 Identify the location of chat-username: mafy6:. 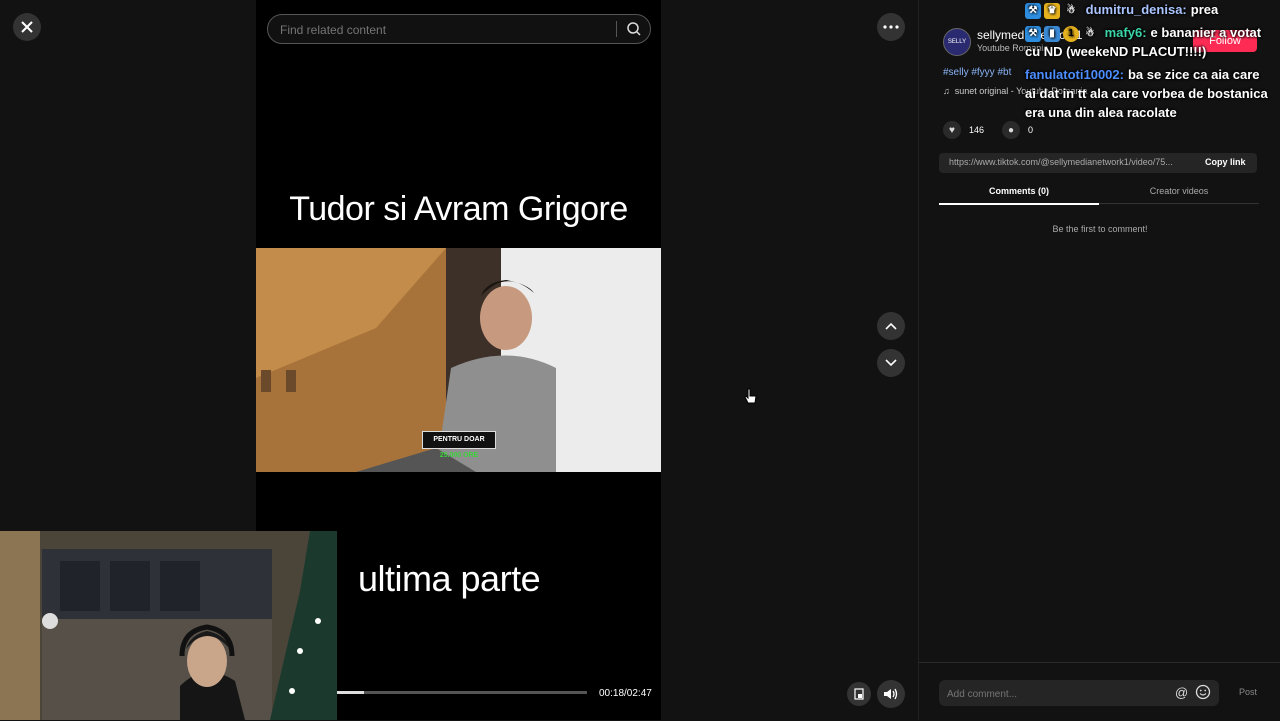
(1126, 32).